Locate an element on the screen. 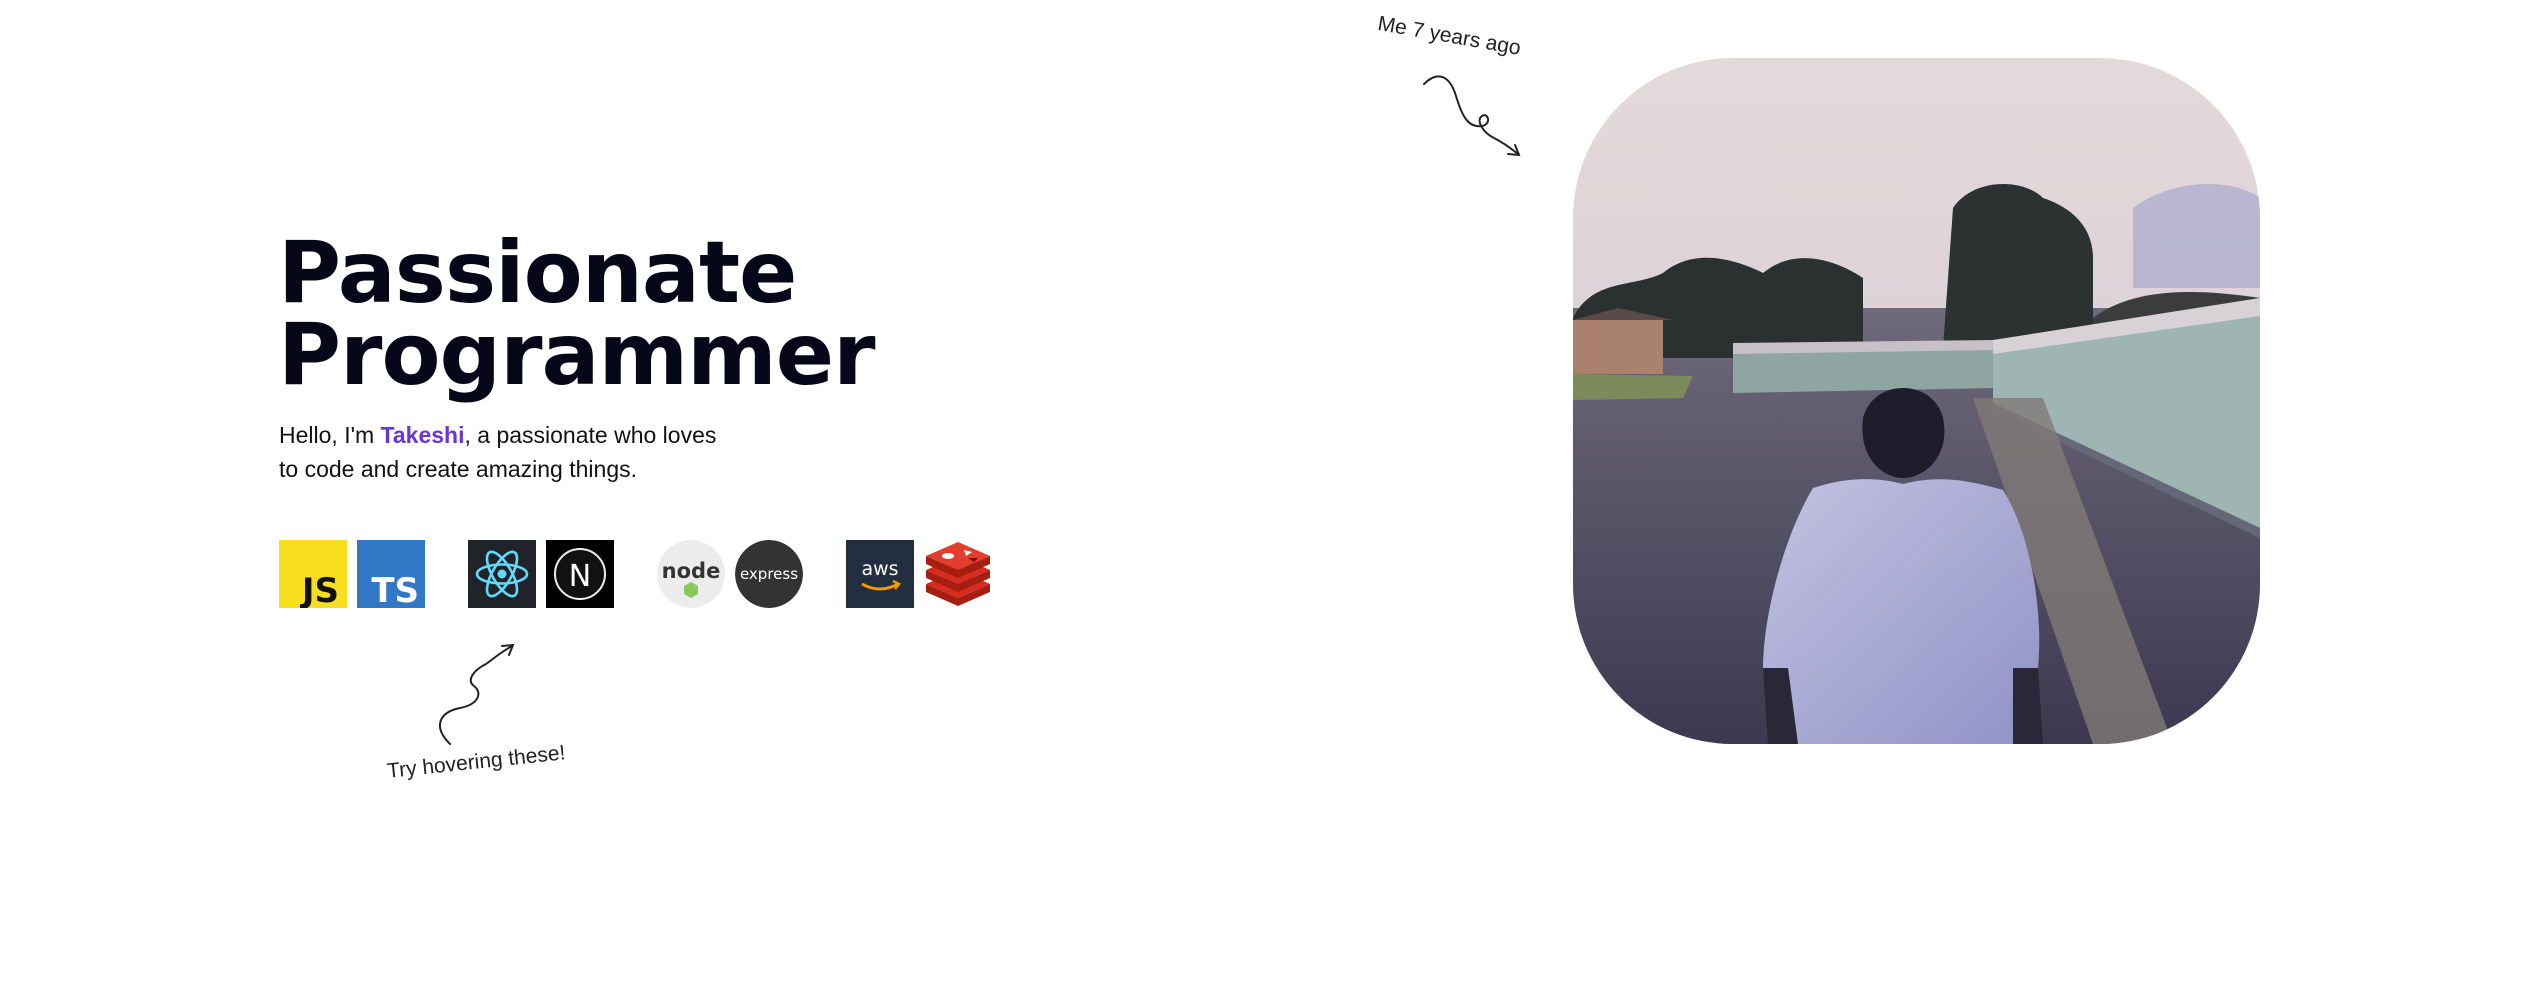  react-icon is located at coordinates (502, 574).